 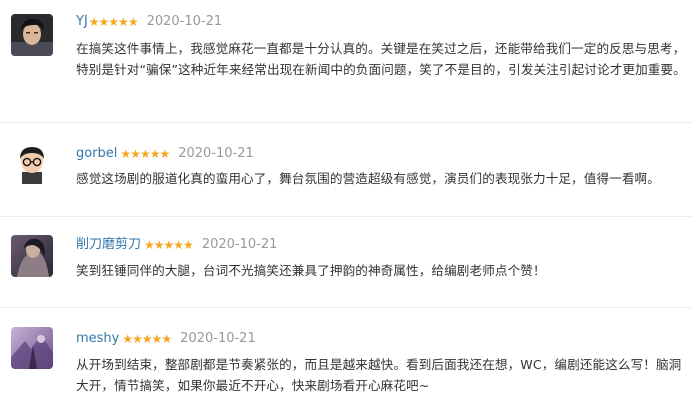 What do you see at coordinates (108, 245) in the screenshot?
I see `username: 削刀磨剪刀` at bounding box center [108, 245].